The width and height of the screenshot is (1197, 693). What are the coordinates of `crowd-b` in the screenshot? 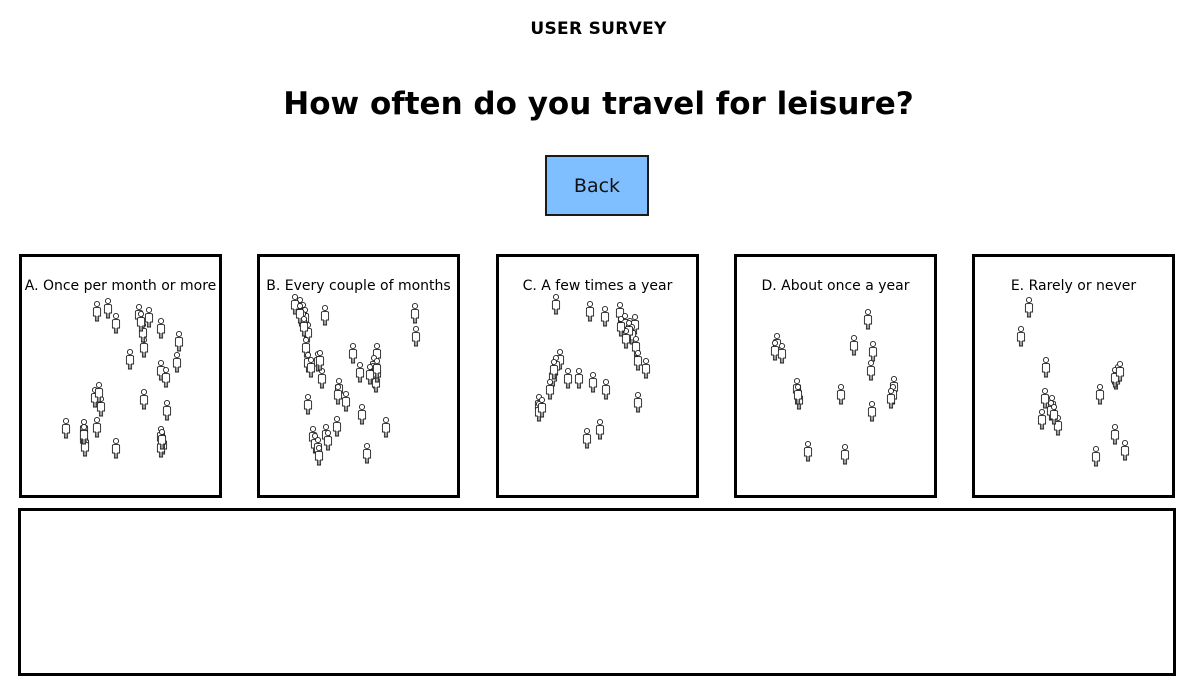 It's located at (355, 379).